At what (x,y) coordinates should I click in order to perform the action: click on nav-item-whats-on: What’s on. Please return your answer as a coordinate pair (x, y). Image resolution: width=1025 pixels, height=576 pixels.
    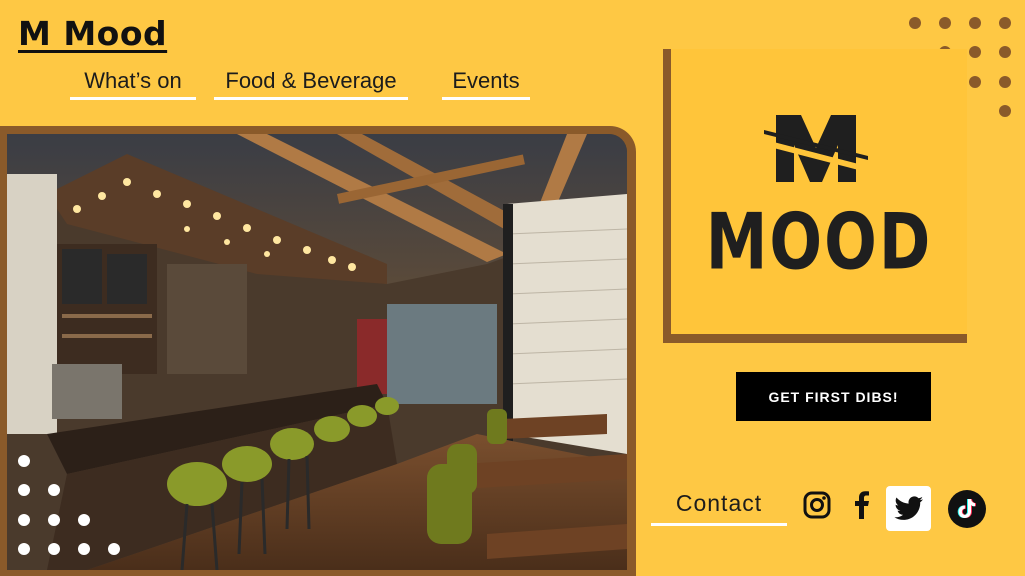
    Looking at the image, I should click on (133, 83).